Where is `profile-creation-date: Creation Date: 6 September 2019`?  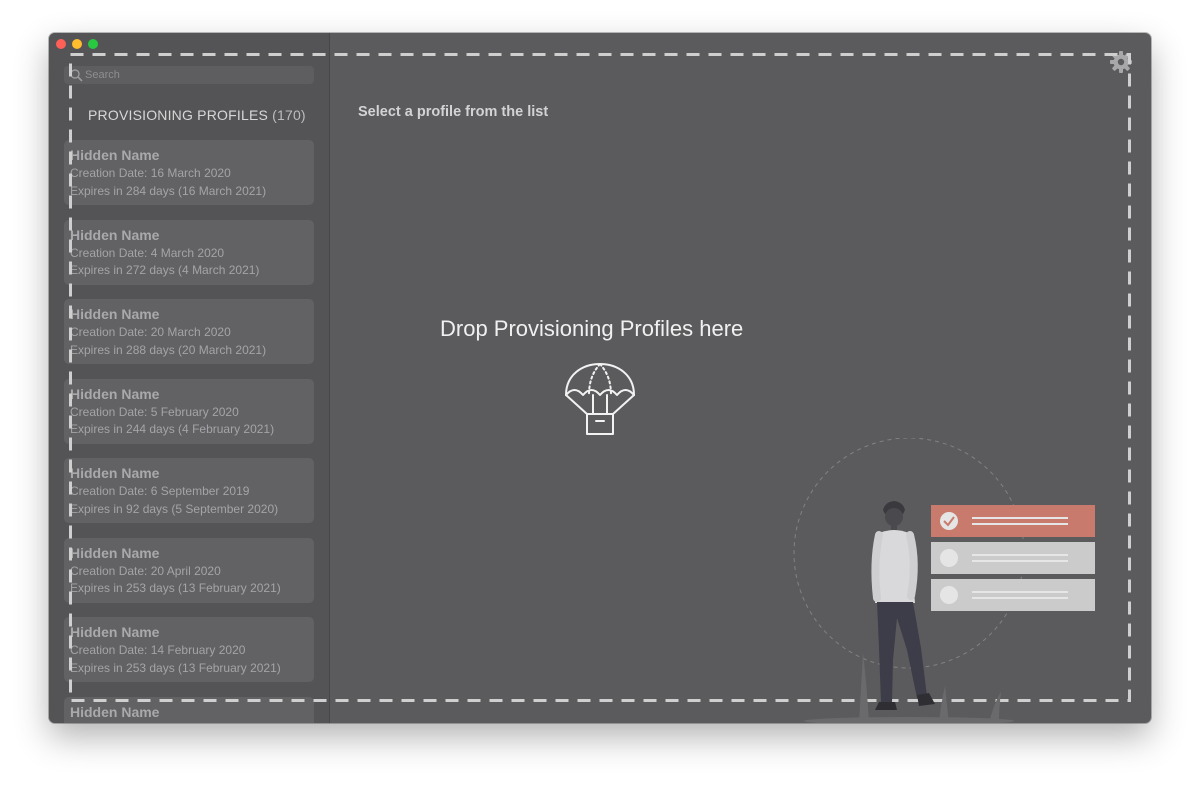
profile-creation-date: Creation Date: 6 September 2019 is located at coordinates (160, 491).